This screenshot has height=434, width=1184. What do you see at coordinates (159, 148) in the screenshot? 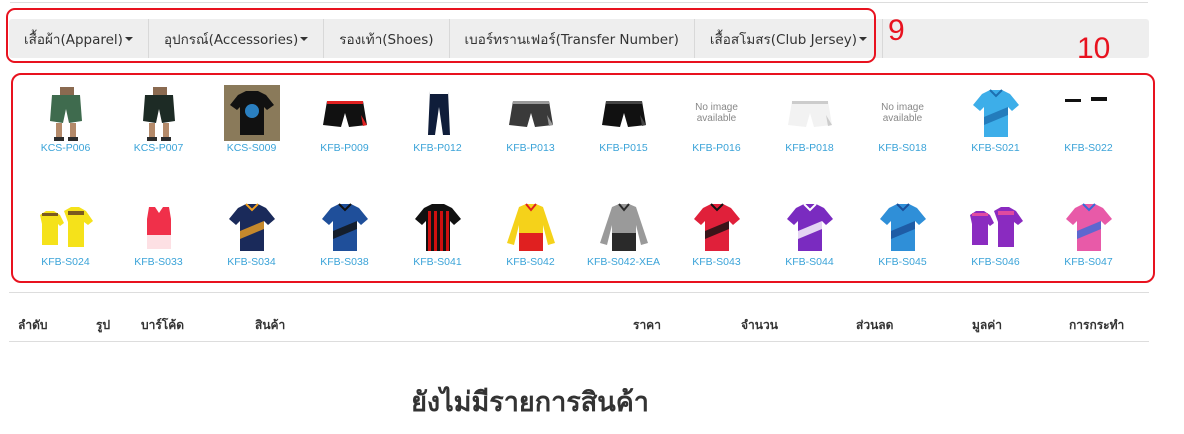
I see `product-code-link: KCS-P007` at bounding box center [159, 148].